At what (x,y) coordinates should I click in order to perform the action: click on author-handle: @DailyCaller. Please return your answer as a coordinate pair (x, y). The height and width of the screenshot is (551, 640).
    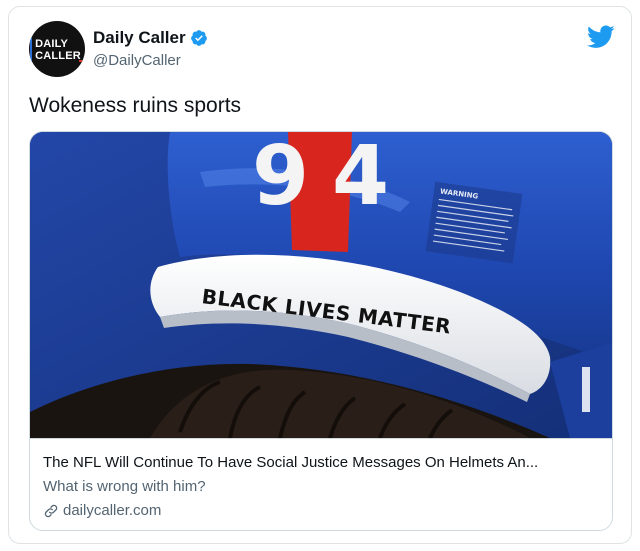
    Looking at the image, I should click on (137, 60).